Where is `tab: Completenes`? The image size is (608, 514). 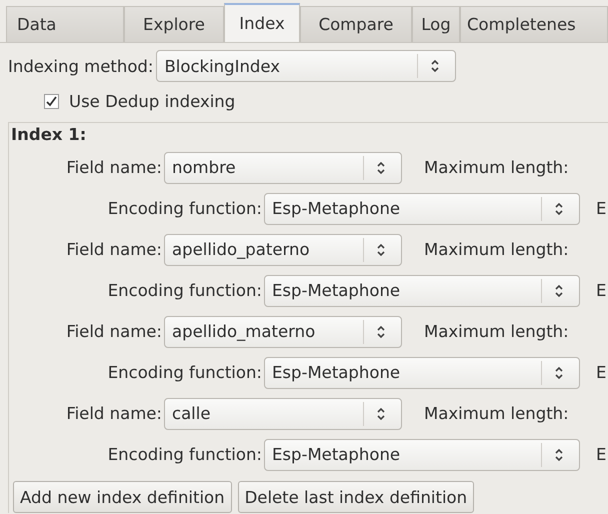 tab: Completenes is located at coordinates (534, 24).